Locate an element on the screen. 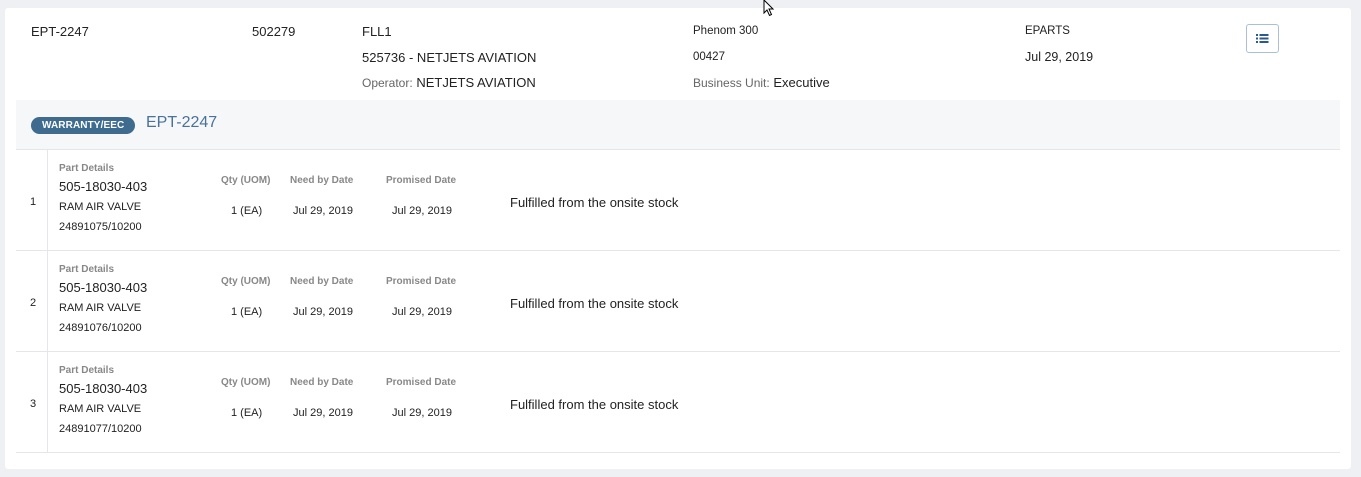 Image resolution: width=1361 pixels, height=477 pixels. aircraft-serial: 00427 is located at coordinates (709, 57).